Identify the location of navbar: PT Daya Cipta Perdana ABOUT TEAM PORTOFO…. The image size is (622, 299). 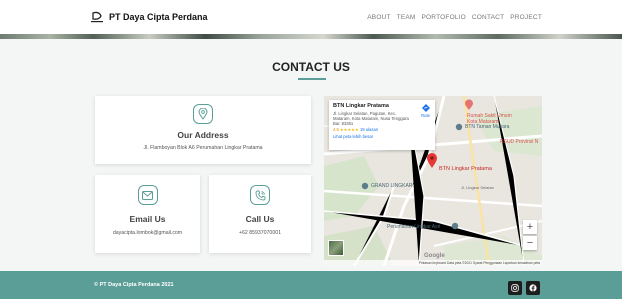
(311, 19).